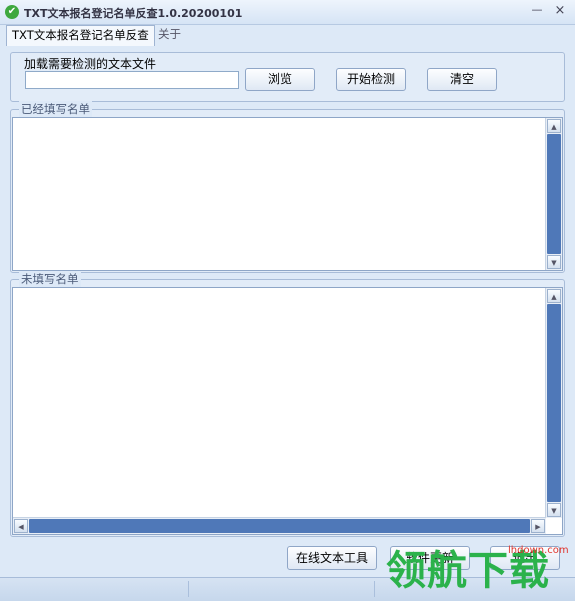 The width and height of the screenshot is (575, 601). I want to click on unfilled-list-title: 未填写名单, so click(50, 279).